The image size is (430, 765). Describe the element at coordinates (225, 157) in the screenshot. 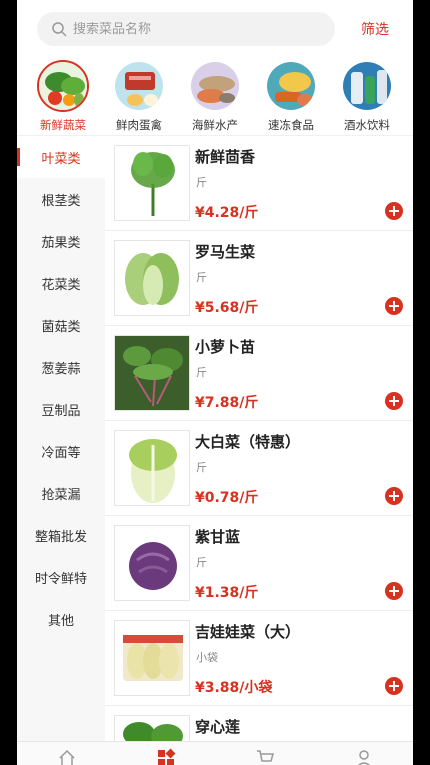

I see `product-name: 新鲜茴香` at that location.